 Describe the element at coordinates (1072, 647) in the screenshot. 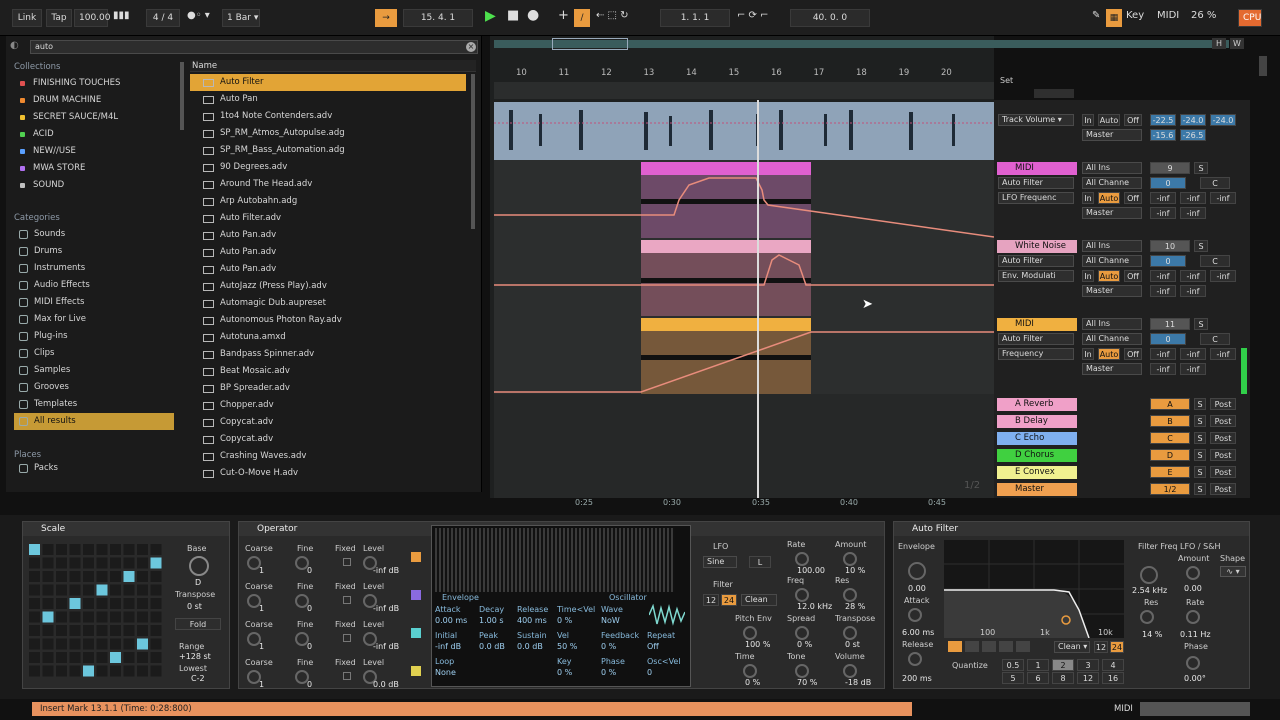

I see `circuit-select: Clean ▾` at that location.